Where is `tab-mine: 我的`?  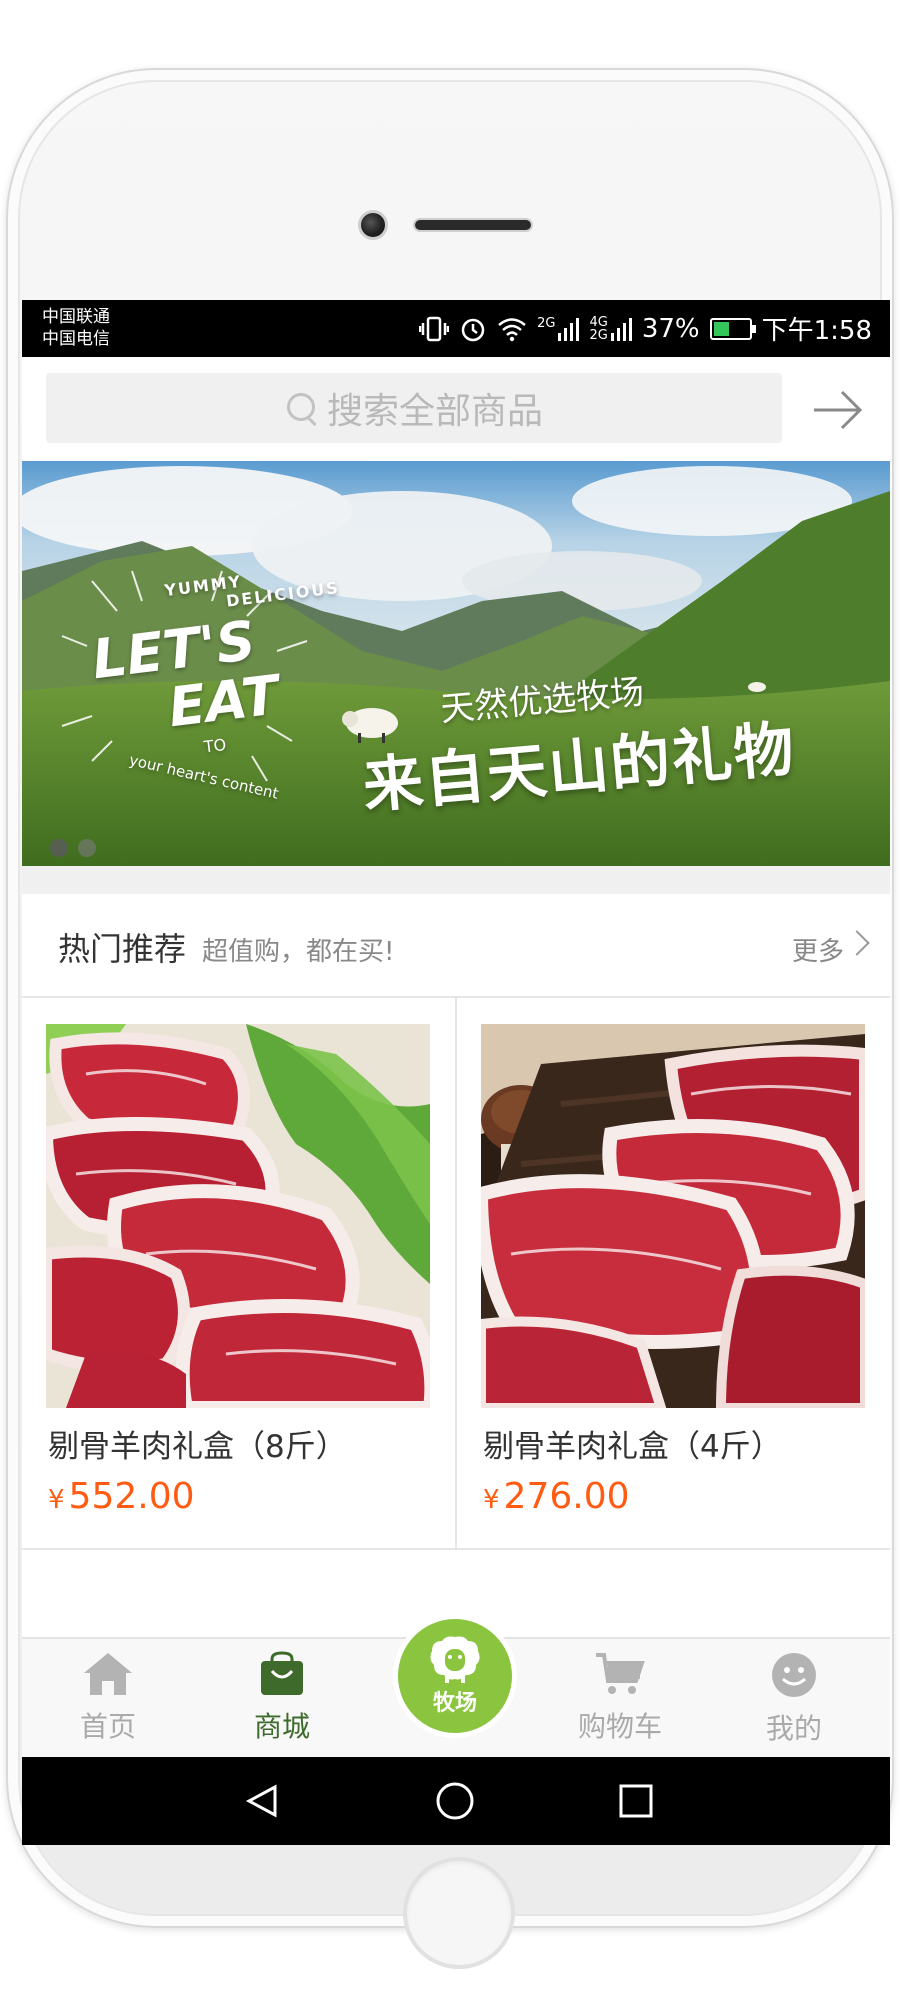 tab-mine: 我的 is located at coordinates (794, 1701).